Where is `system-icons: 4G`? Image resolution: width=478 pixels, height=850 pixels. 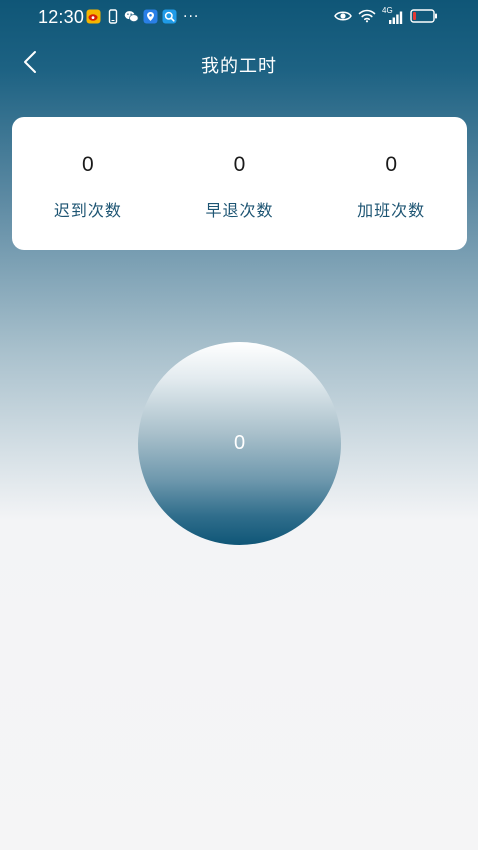
system-icons: 4G is located at coordinates (386, 16).